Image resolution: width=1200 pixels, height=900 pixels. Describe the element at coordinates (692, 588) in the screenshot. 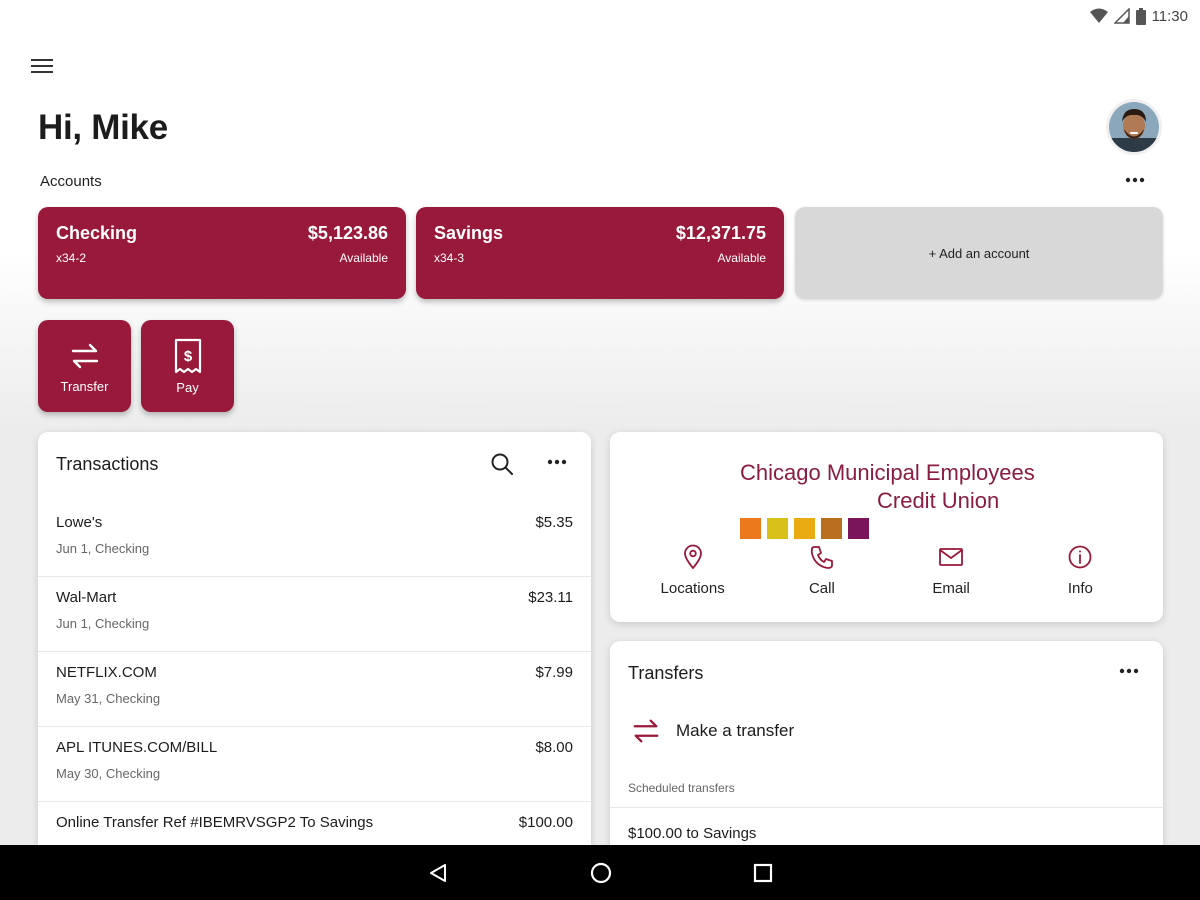

I see `contact-label: Locations` at that location.